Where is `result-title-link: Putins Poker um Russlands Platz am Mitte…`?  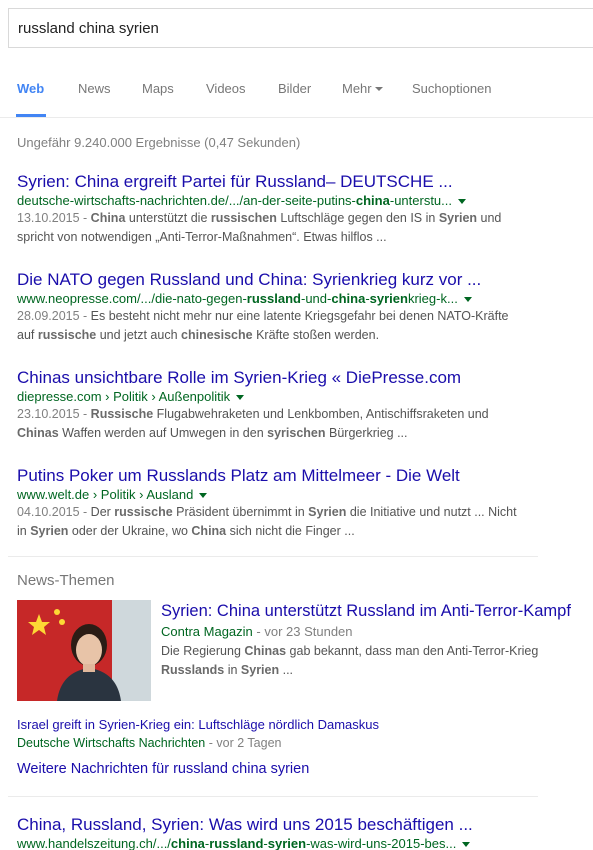 result-title-link: Putins Poker um Russlands Platz am Mitte… is located at coordinates (302, 476).